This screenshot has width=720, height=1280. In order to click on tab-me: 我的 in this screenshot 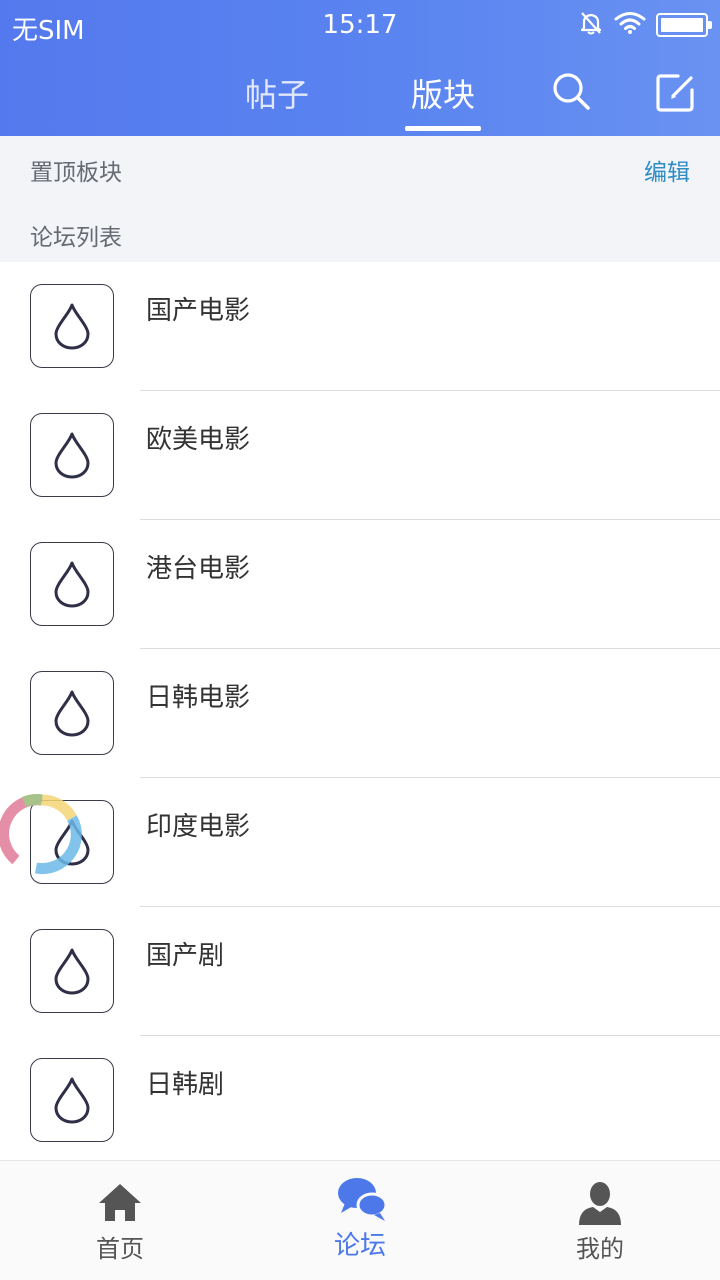, I will do `click(600, 1220)`.